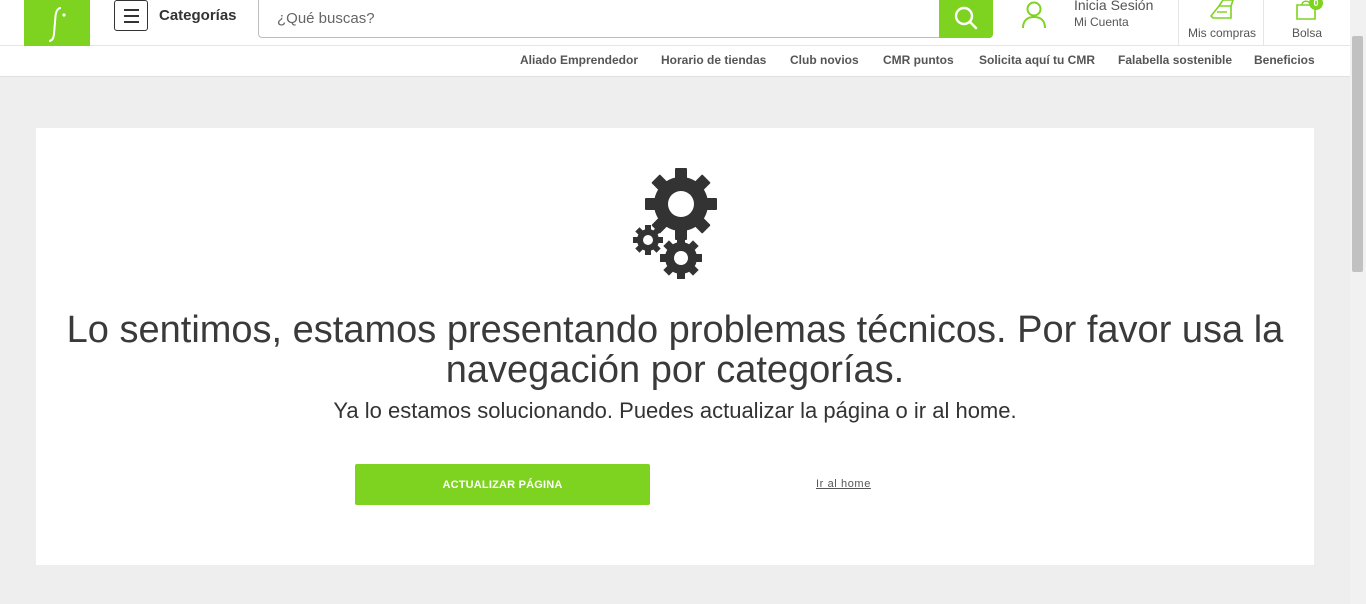 The width and height of the screenshot is (1366, 604). I want to click on bag-label: Bolsa, so click(1307, 33).